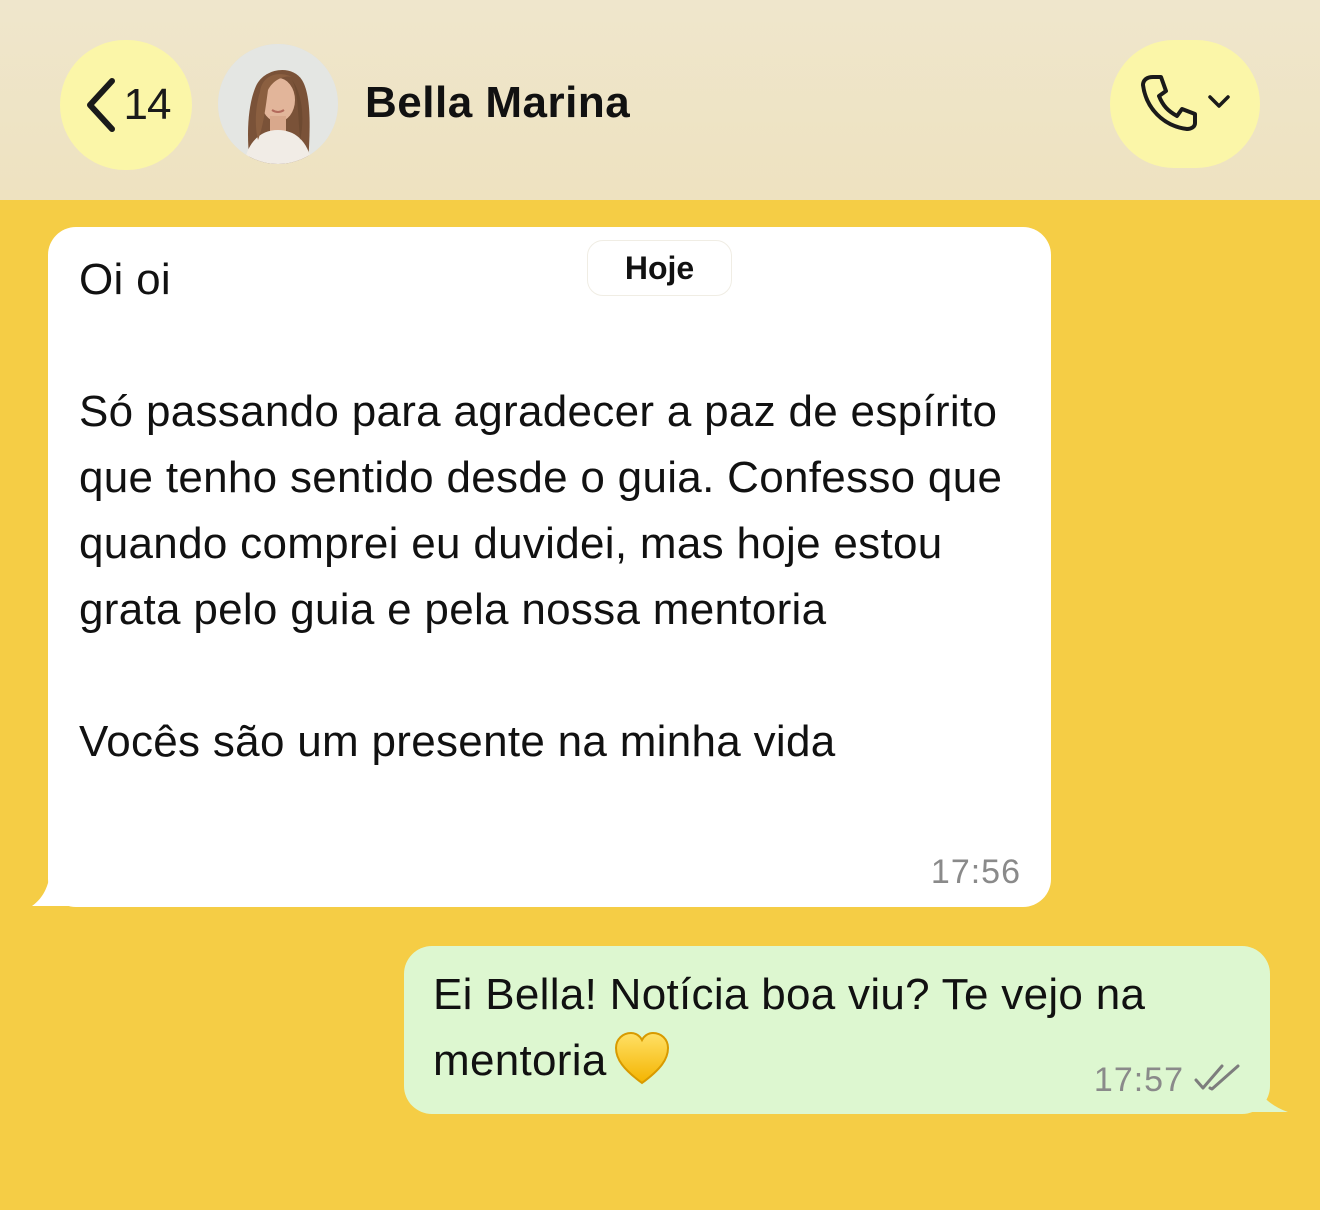 Image resolution: width=1320 pixels, height=1210 pixels. I want to click on message-time: 17:57, so click(1138, 1080).